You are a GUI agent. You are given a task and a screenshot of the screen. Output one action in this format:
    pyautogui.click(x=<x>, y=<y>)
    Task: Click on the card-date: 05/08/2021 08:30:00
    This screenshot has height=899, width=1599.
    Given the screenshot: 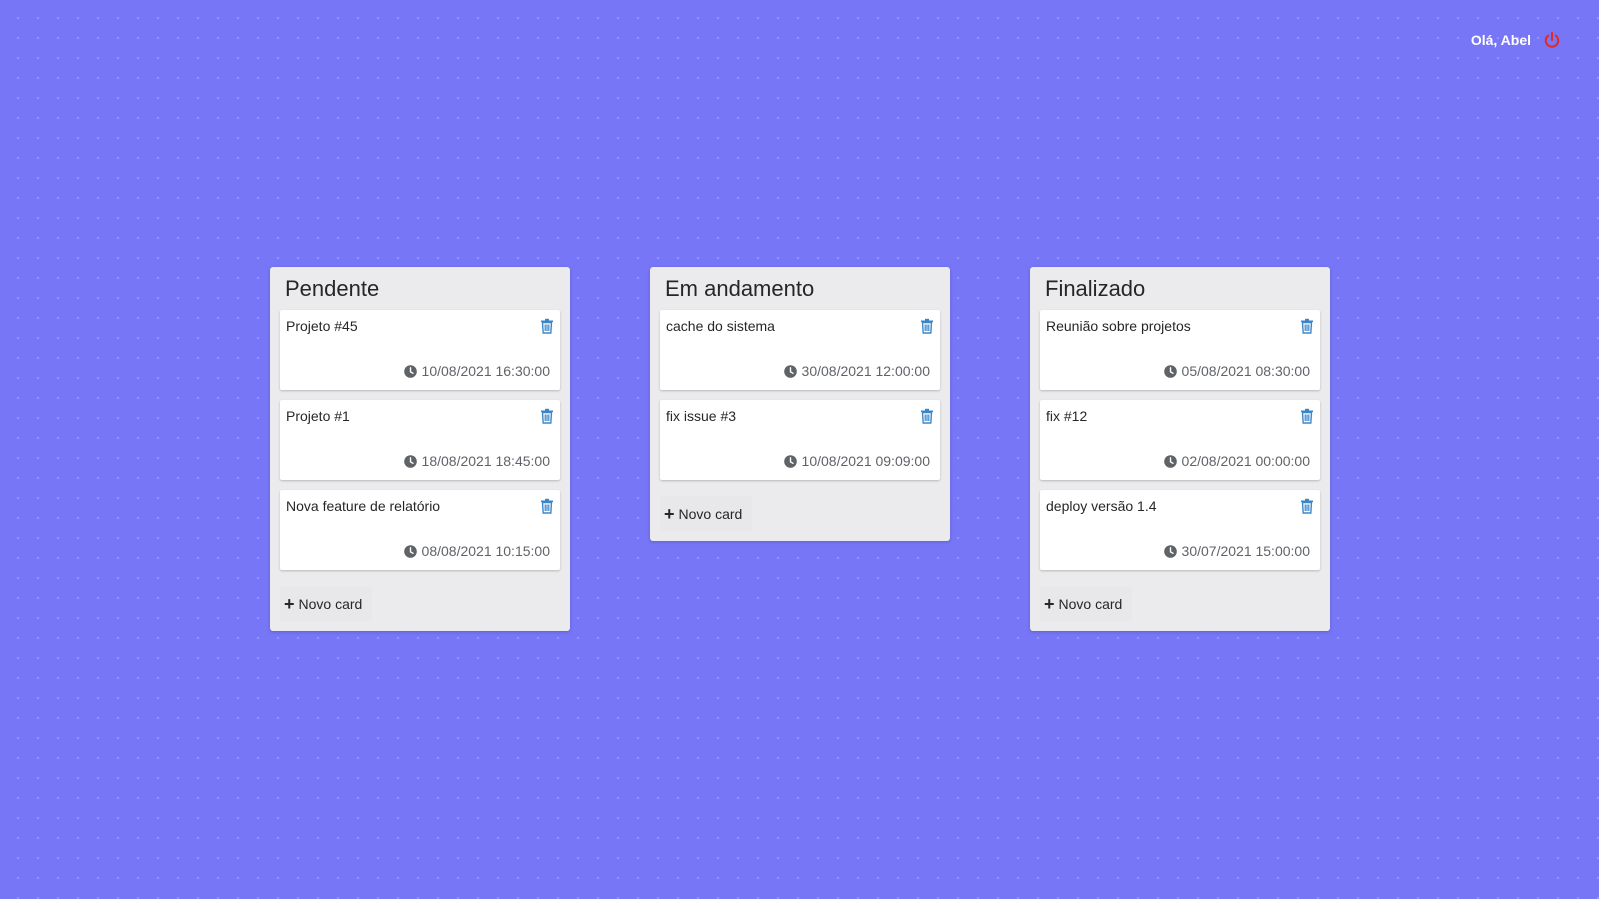 What is the action you would take?
    pyautogui.click(x=1236, y=371)
    